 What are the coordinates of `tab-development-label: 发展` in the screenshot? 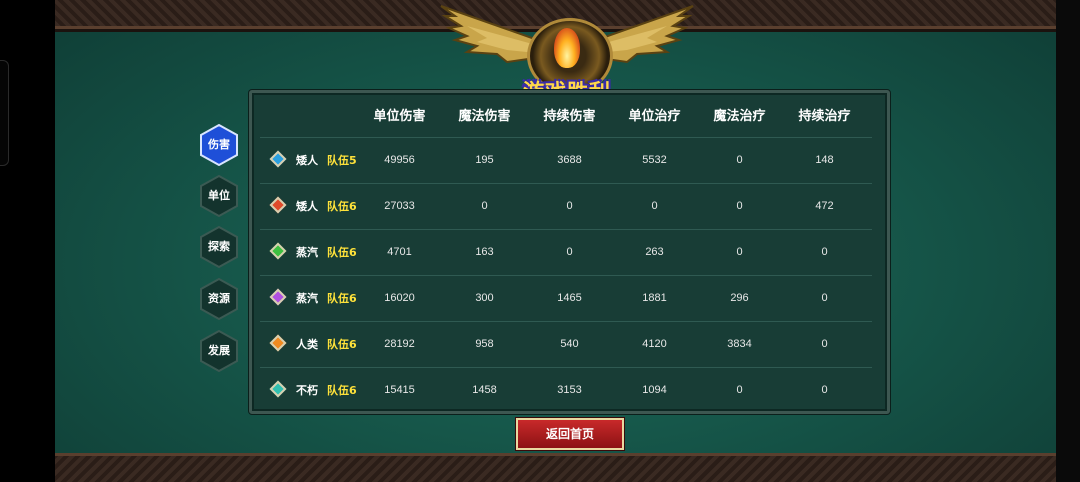 It's located at (219, 350).